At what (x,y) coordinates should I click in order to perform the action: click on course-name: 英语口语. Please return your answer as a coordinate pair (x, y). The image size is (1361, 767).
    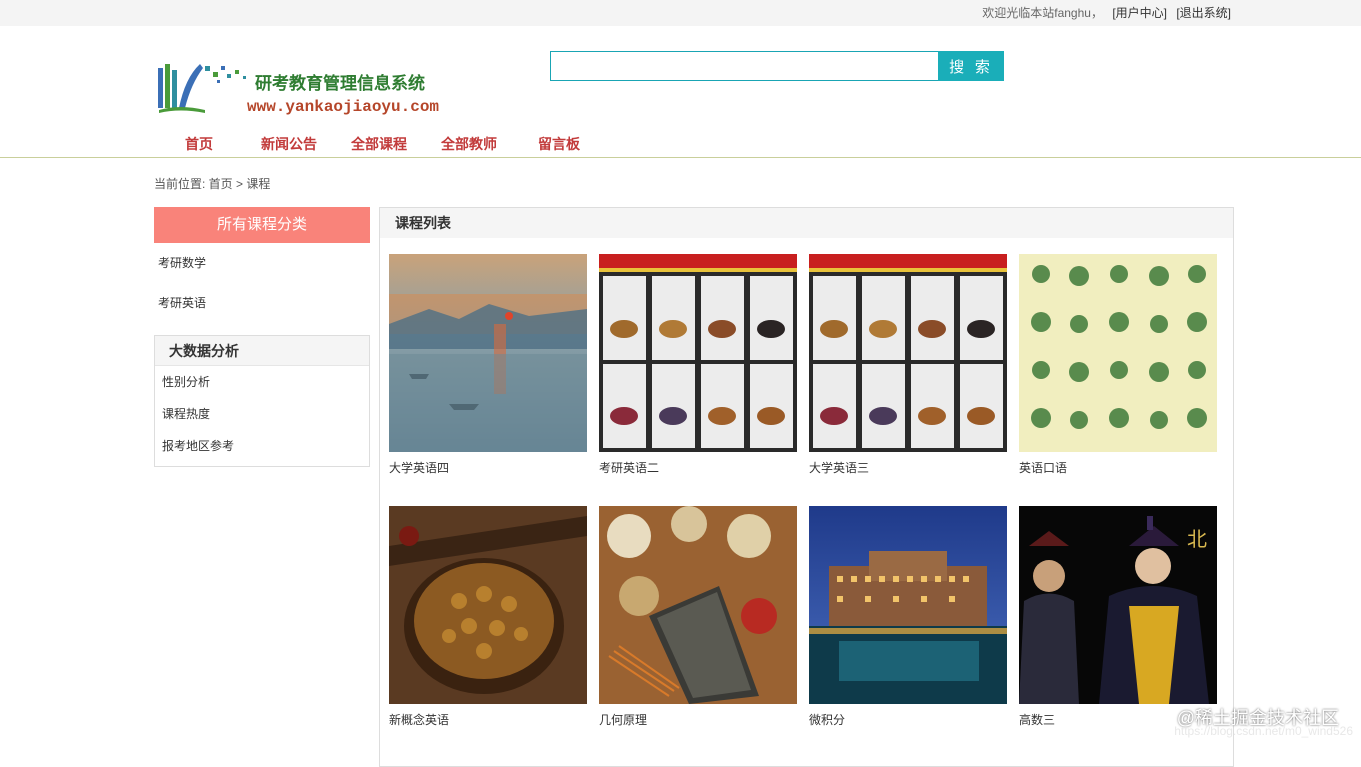
    Looking at the image, I should click on (1118, 467).